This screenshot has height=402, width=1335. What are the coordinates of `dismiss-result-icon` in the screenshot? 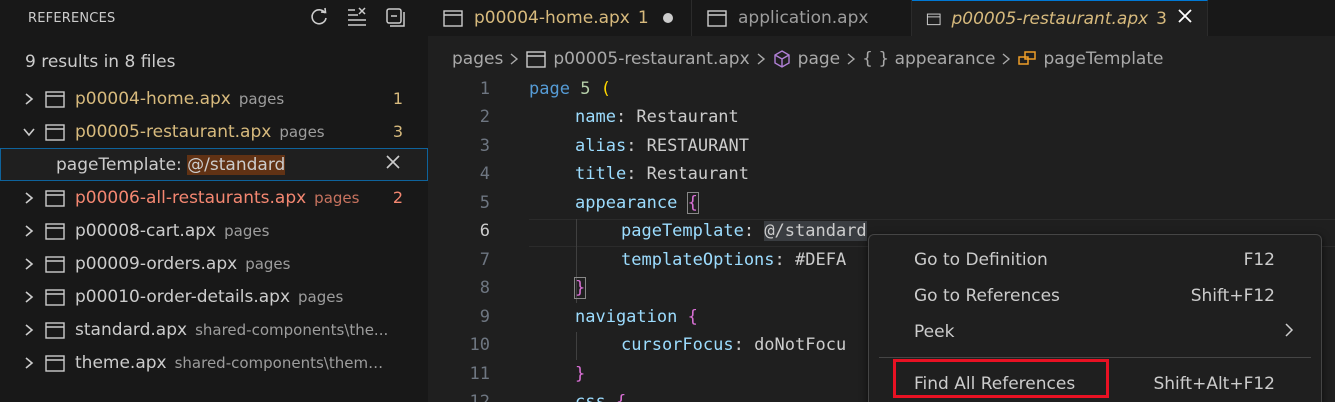 It's located at (393, 164).